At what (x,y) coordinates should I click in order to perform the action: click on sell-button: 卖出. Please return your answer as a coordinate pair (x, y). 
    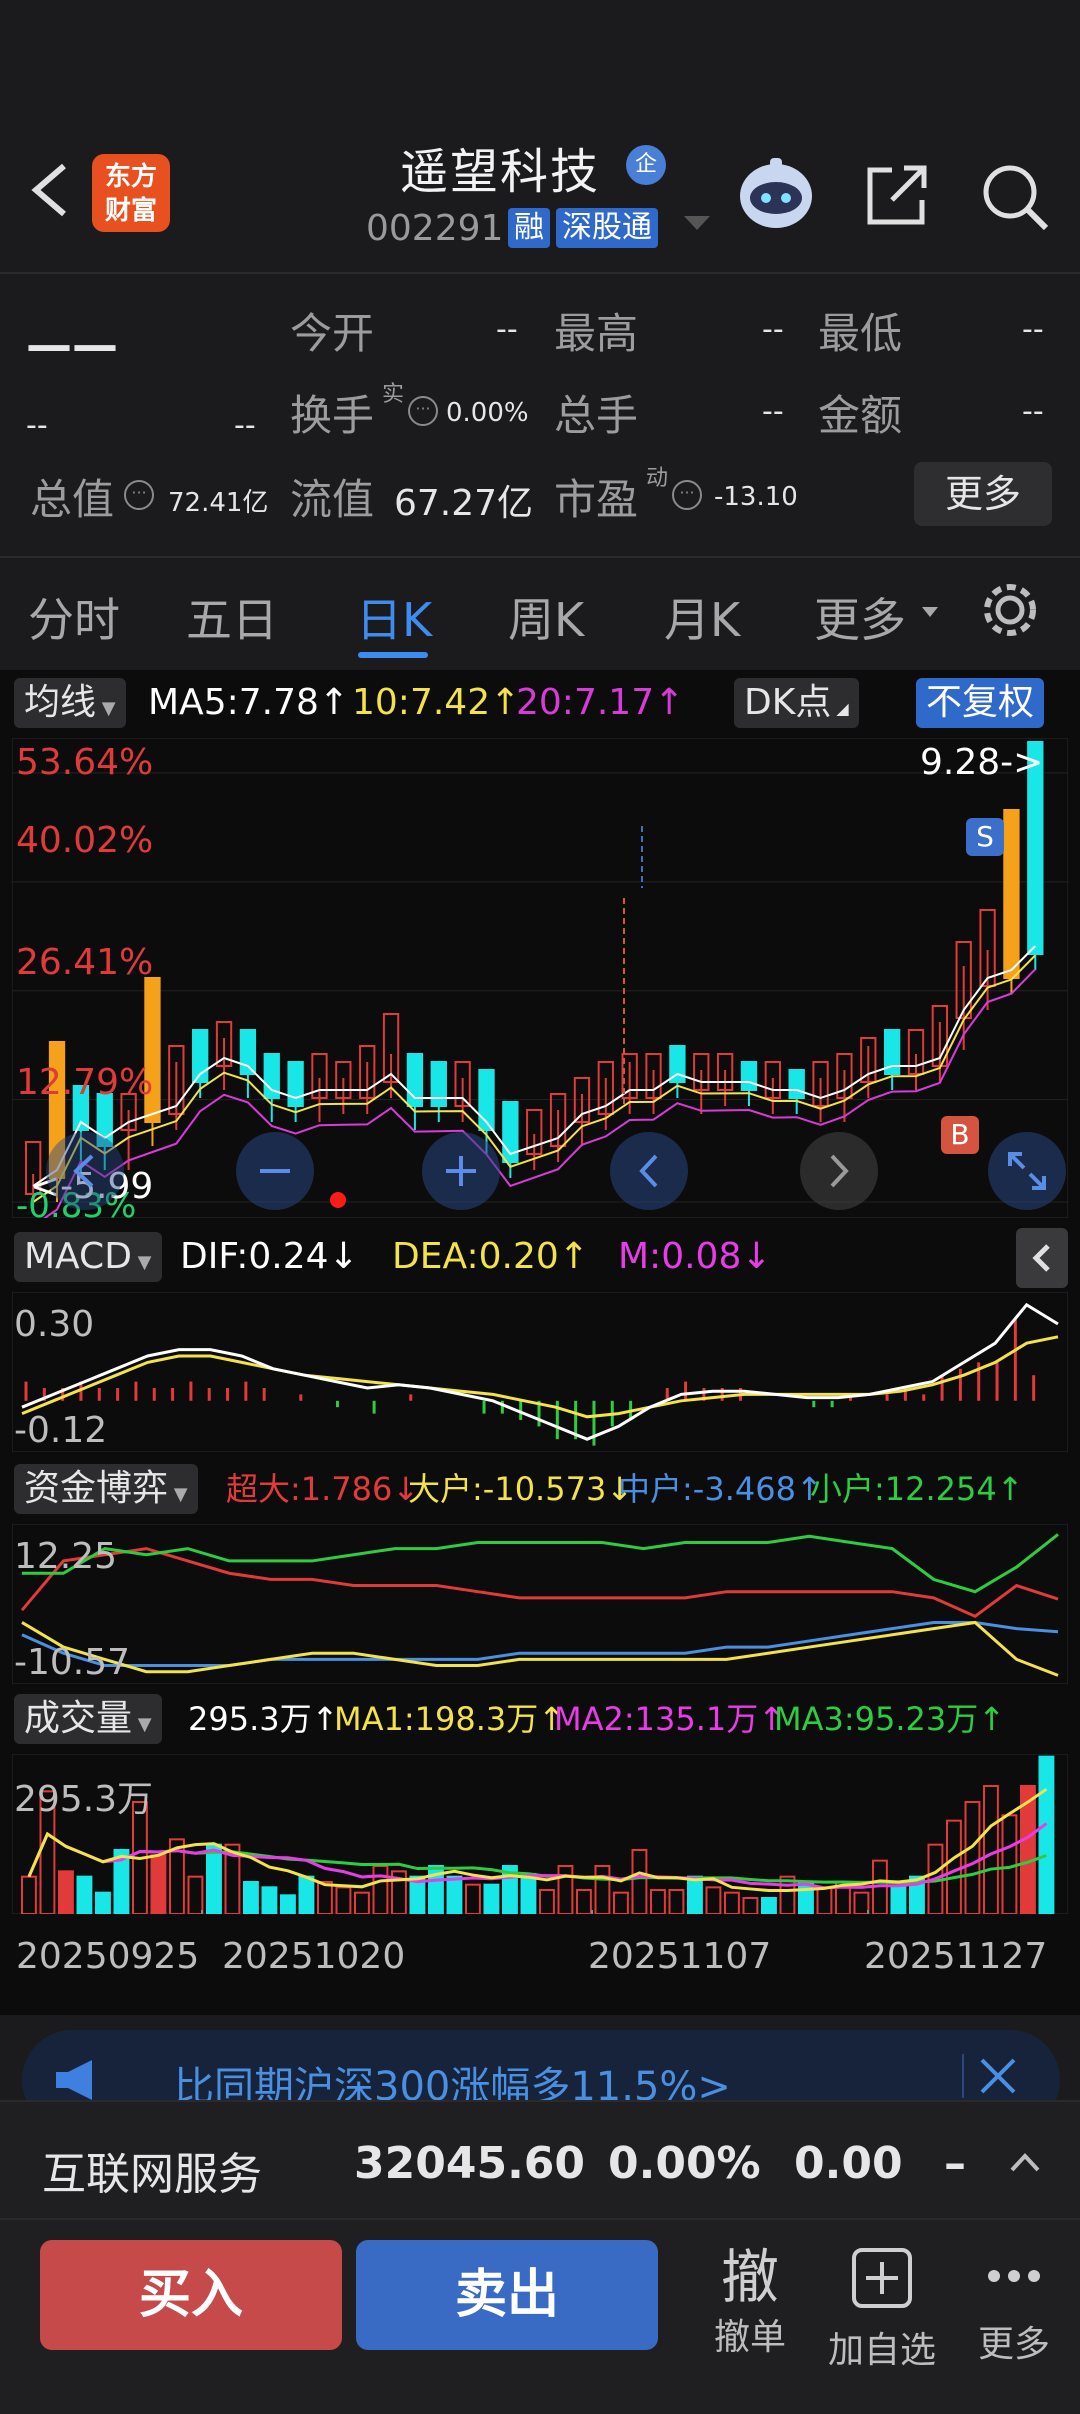
    Looking at the image, I should click on (507, 2295).